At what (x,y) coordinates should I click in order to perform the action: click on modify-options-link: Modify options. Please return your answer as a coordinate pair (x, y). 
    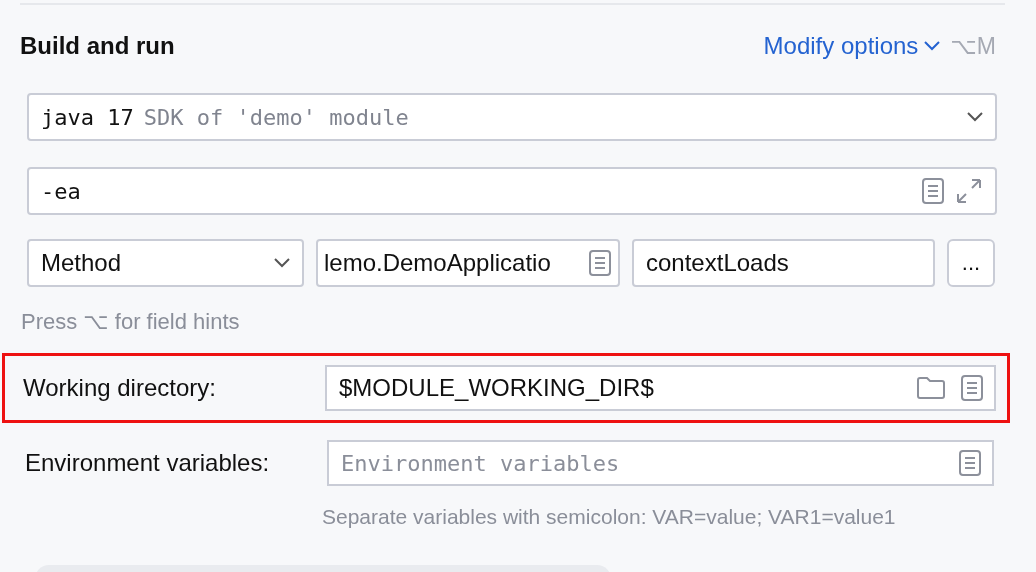
    Looking at the image, I should click on (852, 46).